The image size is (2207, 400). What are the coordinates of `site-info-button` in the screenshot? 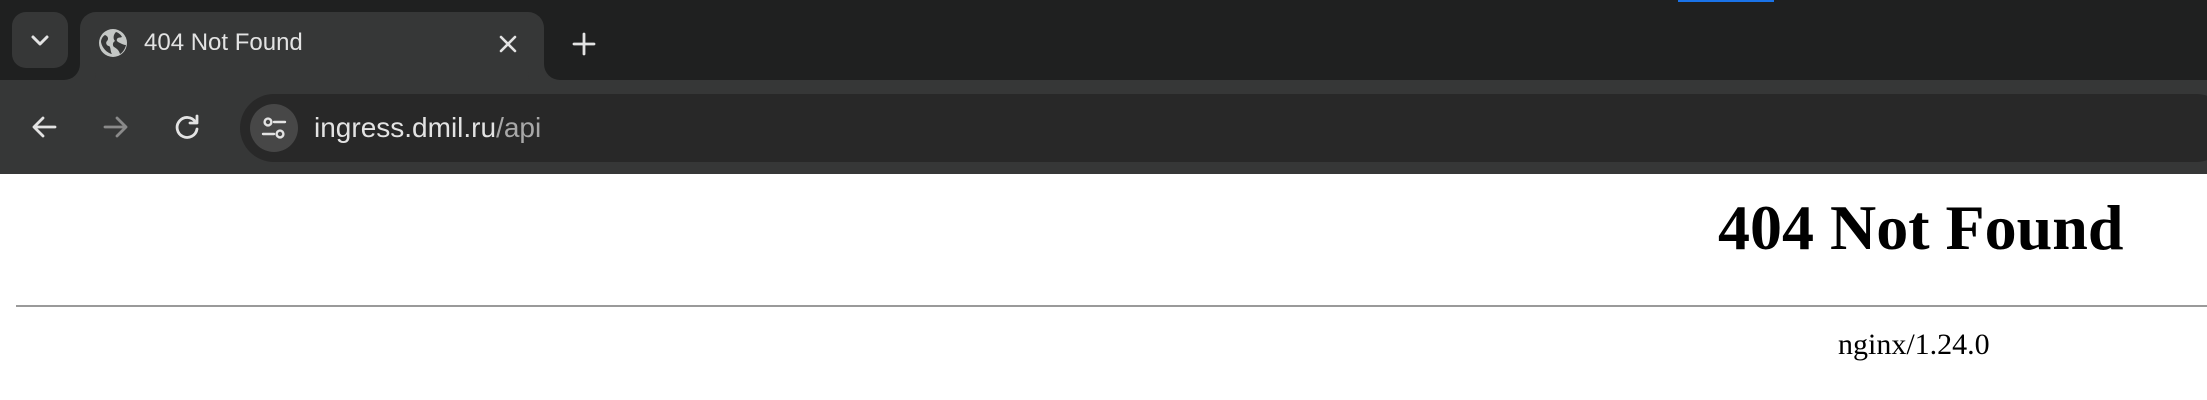 It's located at (274, 128).